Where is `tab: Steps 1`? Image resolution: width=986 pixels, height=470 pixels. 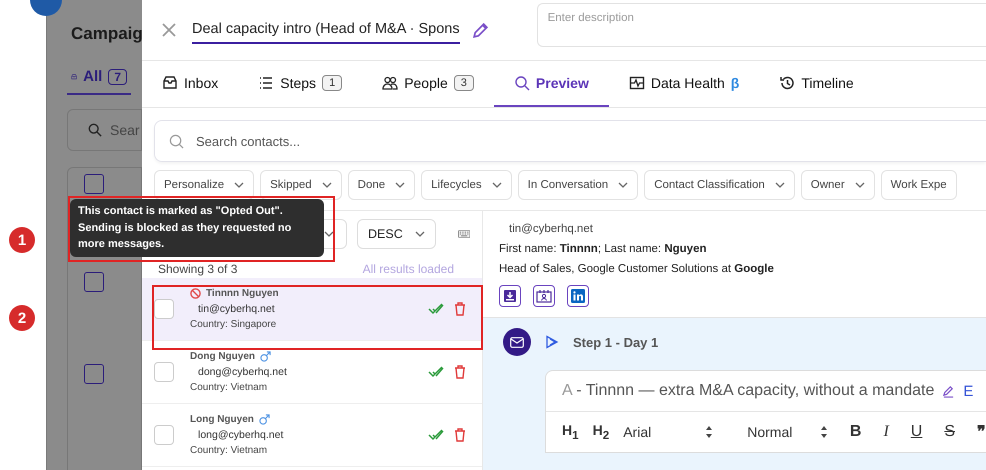
tab: Steps 1 is located at coordinates (300, 84).